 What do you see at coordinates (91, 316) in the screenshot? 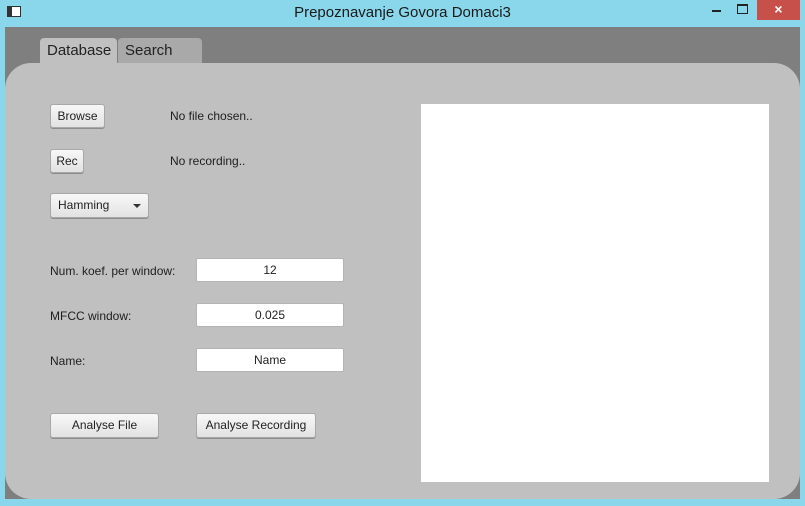
I see `mfcc-window-label: MFCC window:` at bounding box center [91, 316].